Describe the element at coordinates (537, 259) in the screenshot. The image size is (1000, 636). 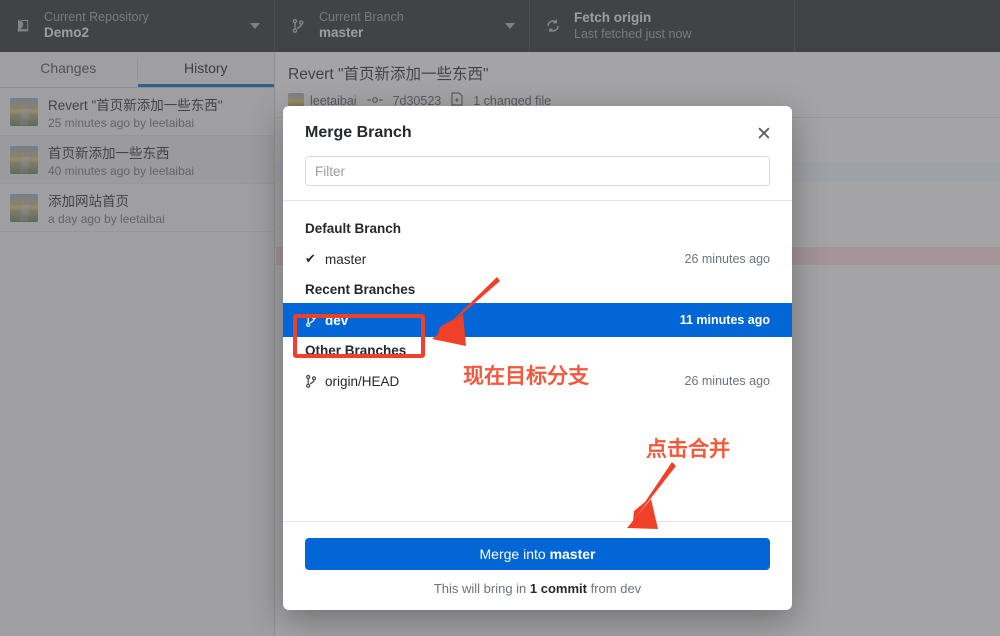
I see `branch-row-master: ✔ master 26 minutes ago` at that location.